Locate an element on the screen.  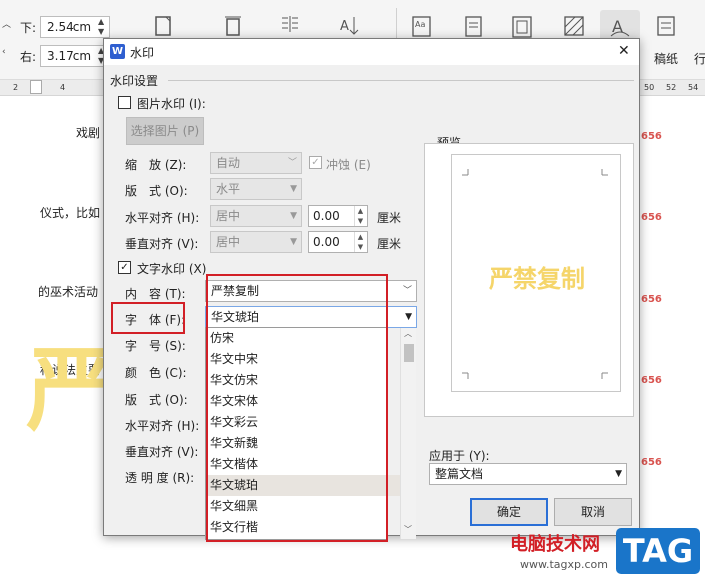
offset-unit-label: 厘米 is located at coordinates (389, 244).